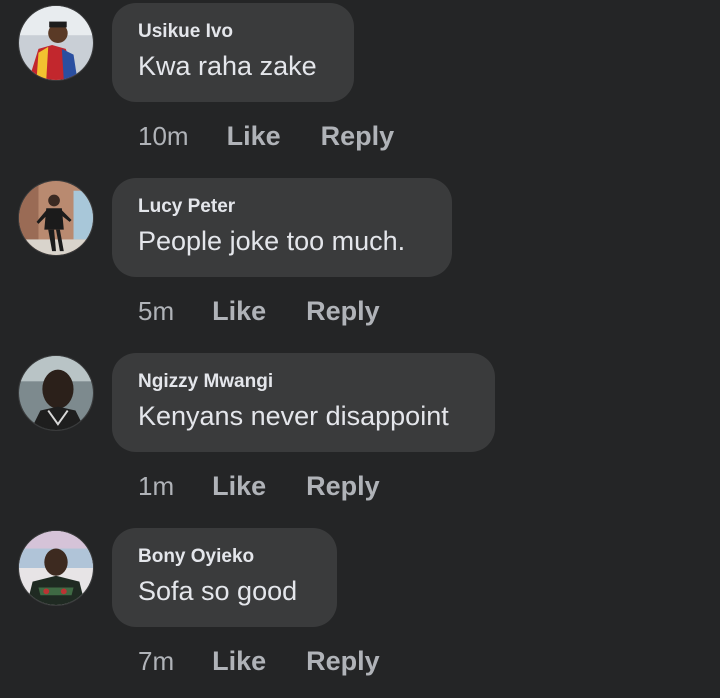  What do you see at coordinates (227, 66) in the screenshot?
I see `comment-text: Kwa raha zake` at bounding box center [227, 66].